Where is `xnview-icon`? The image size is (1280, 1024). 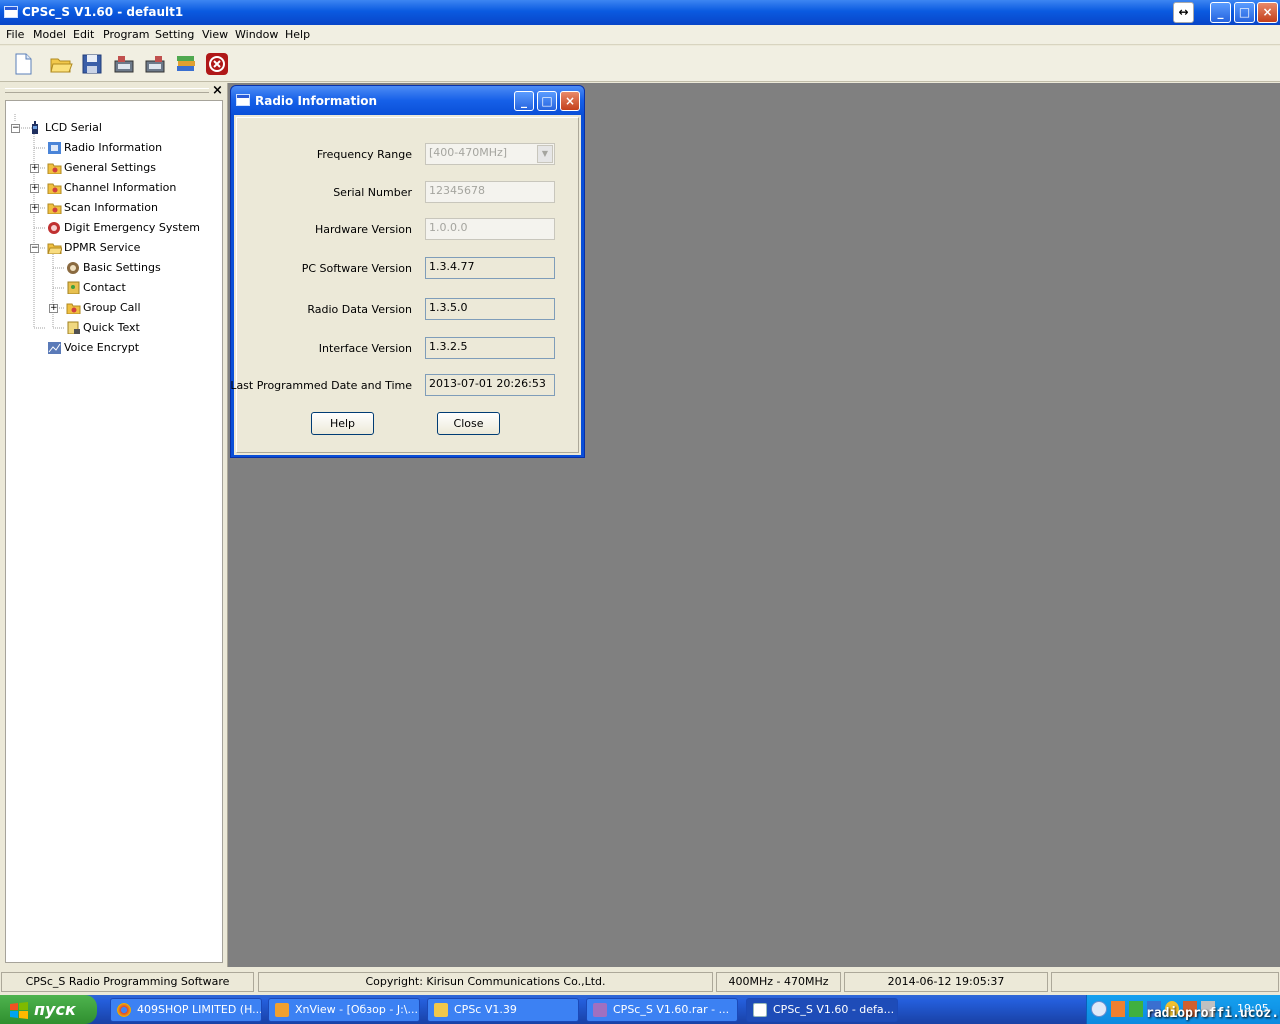
xnview-icon is located at coordinates (282, 1010).